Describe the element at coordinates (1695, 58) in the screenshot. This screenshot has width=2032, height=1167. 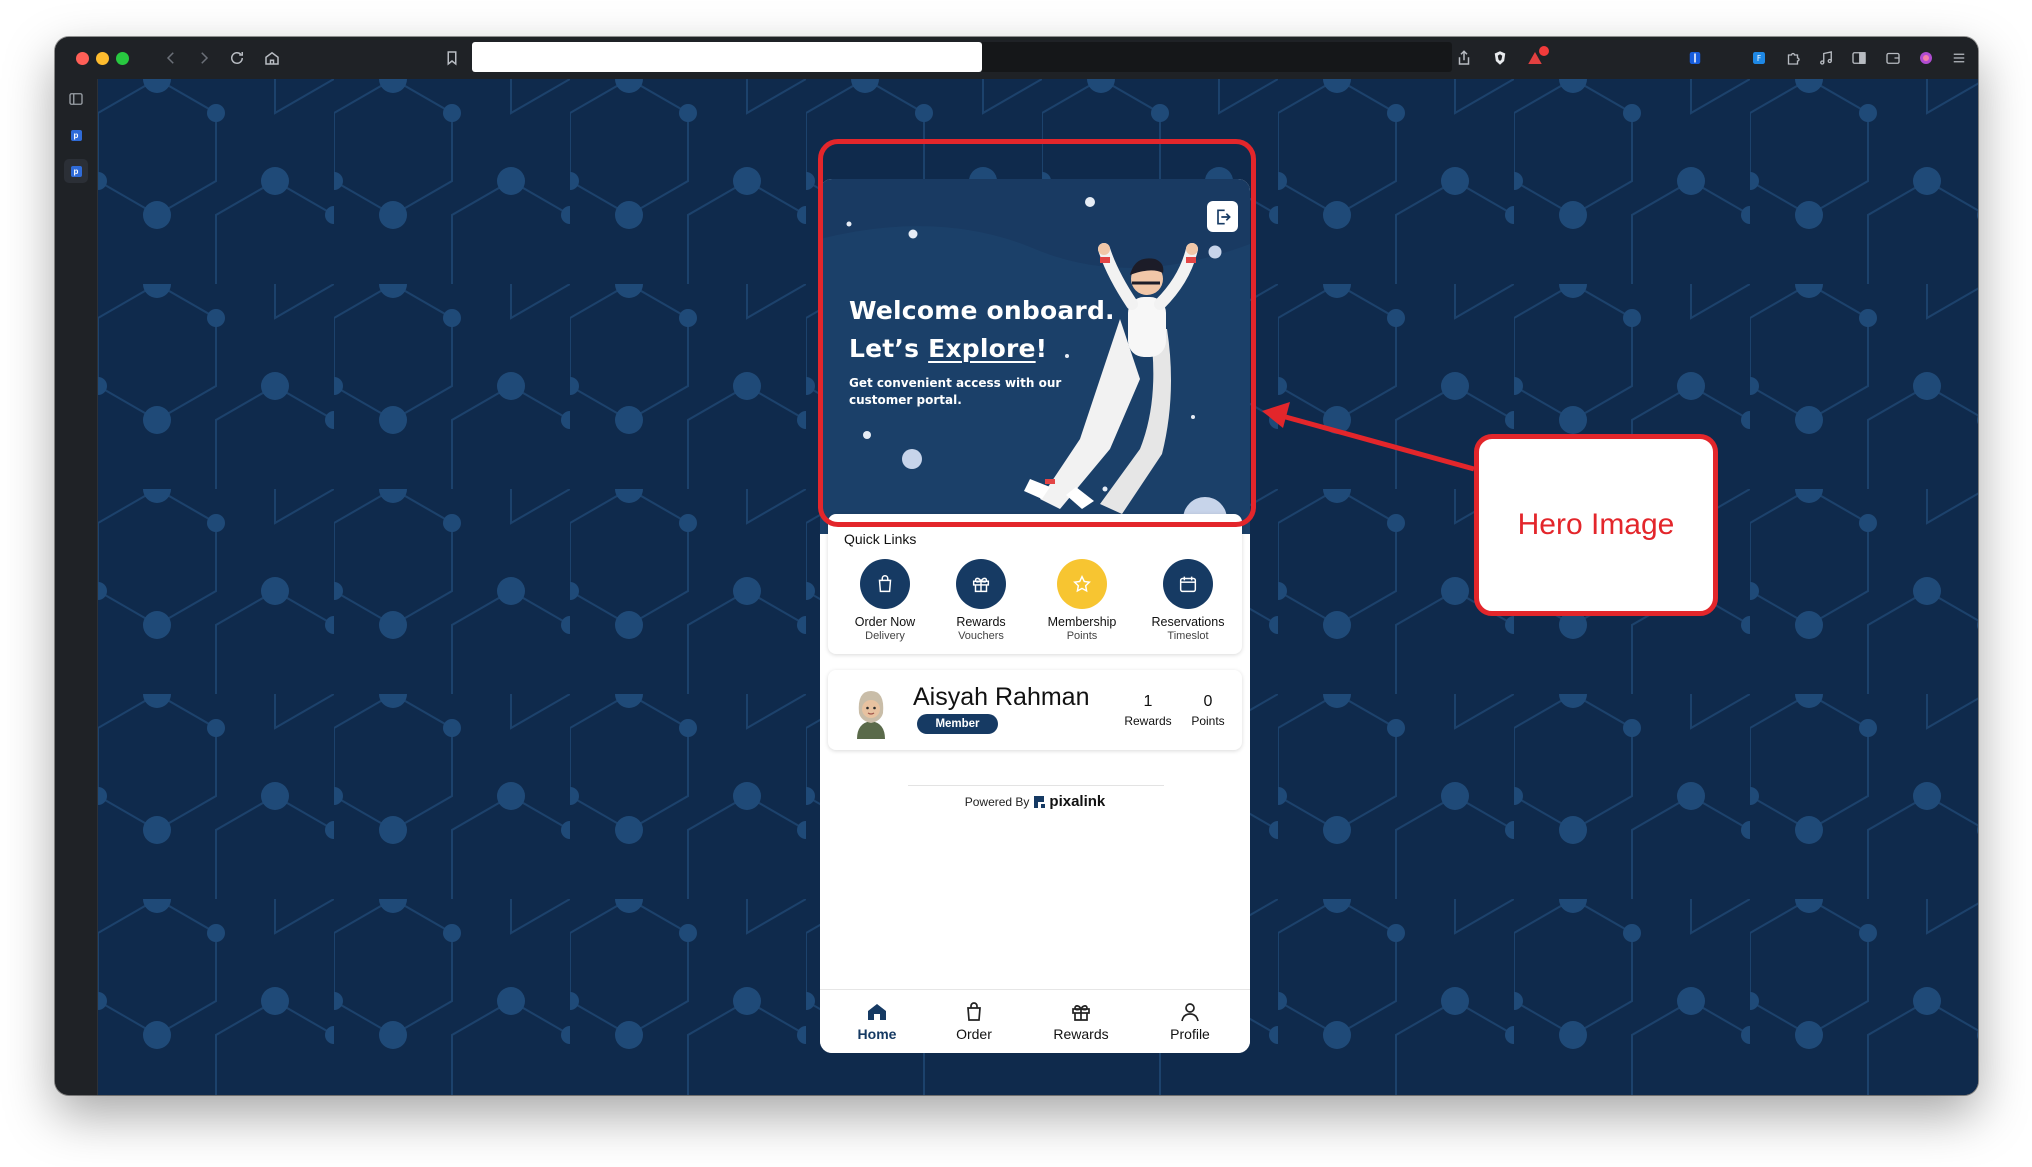
I see `bitwarden-icon` at that location.